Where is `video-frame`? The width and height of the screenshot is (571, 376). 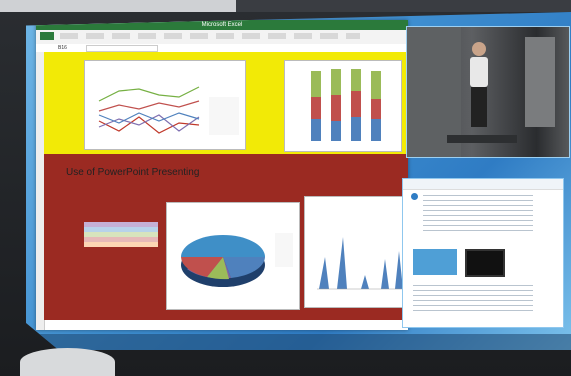
video-frame is located at coordinates (481, 92).